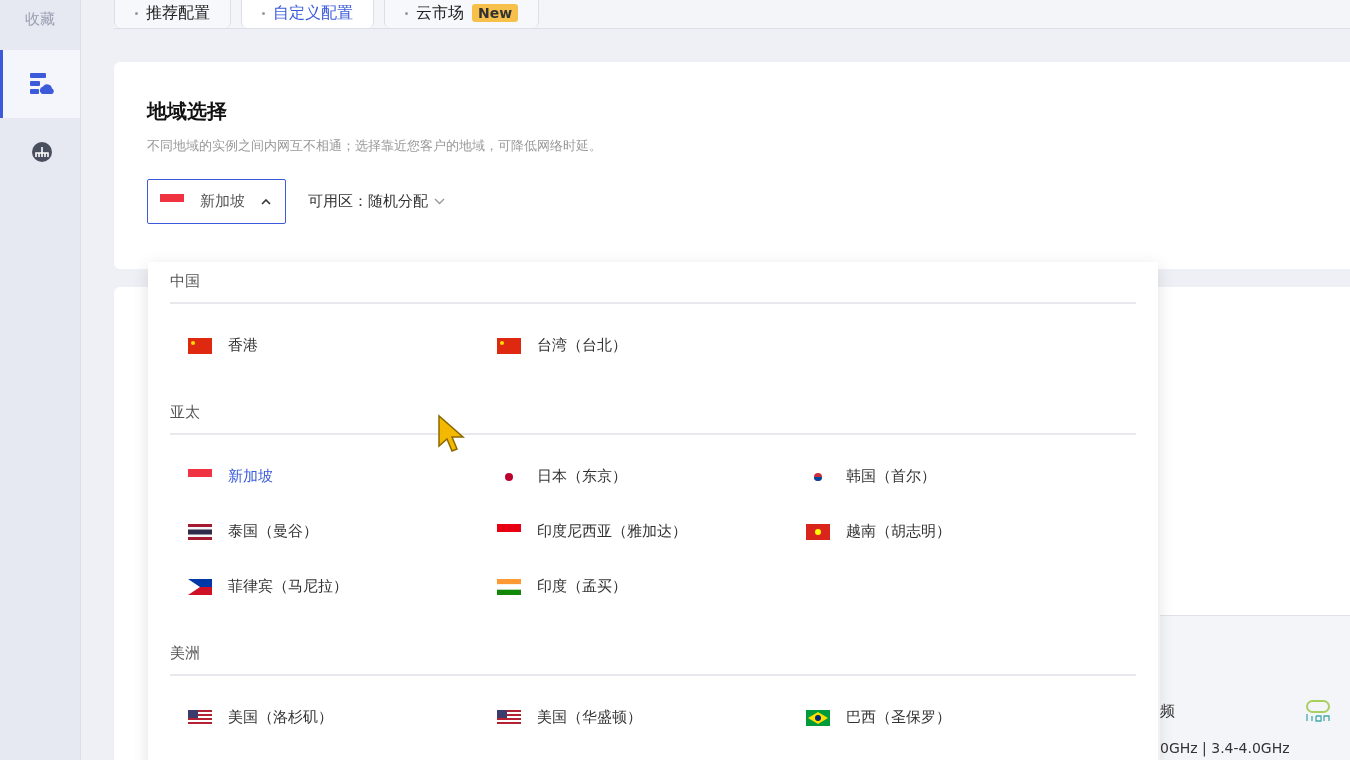 The height and width of the screenshot is (760, 1350). I want to click on section-title: 地域选择, so click(187, 111).